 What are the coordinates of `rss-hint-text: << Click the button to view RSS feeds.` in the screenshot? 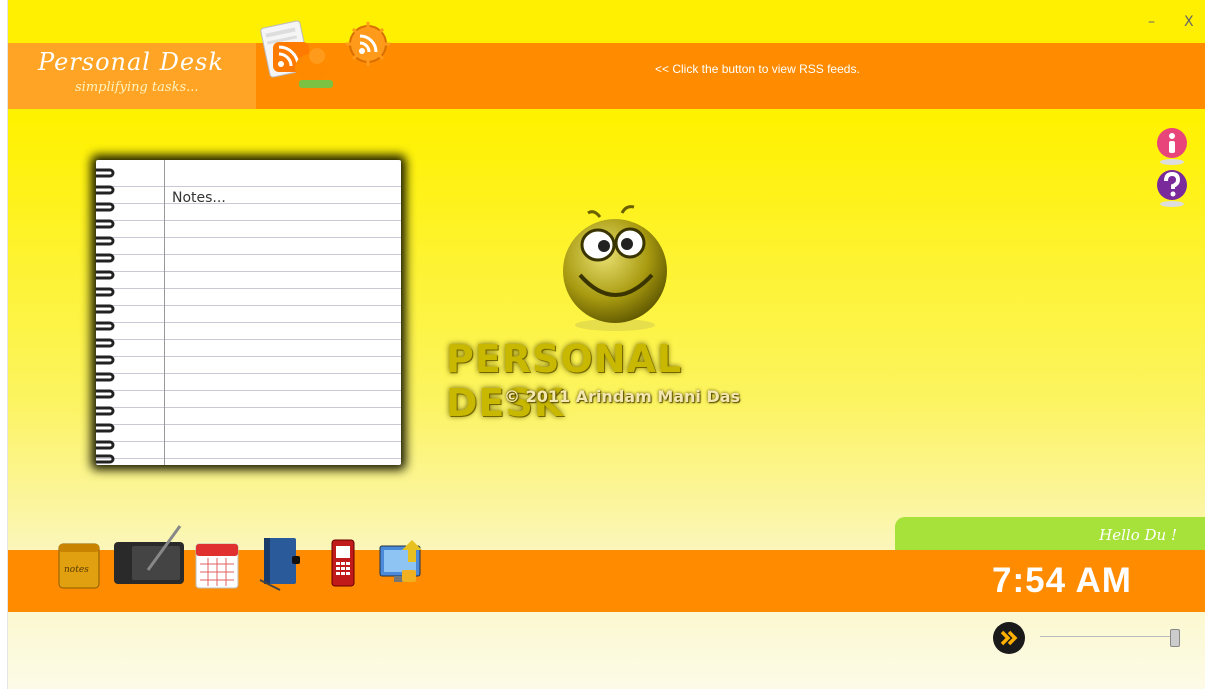 It's located at (757, 69).